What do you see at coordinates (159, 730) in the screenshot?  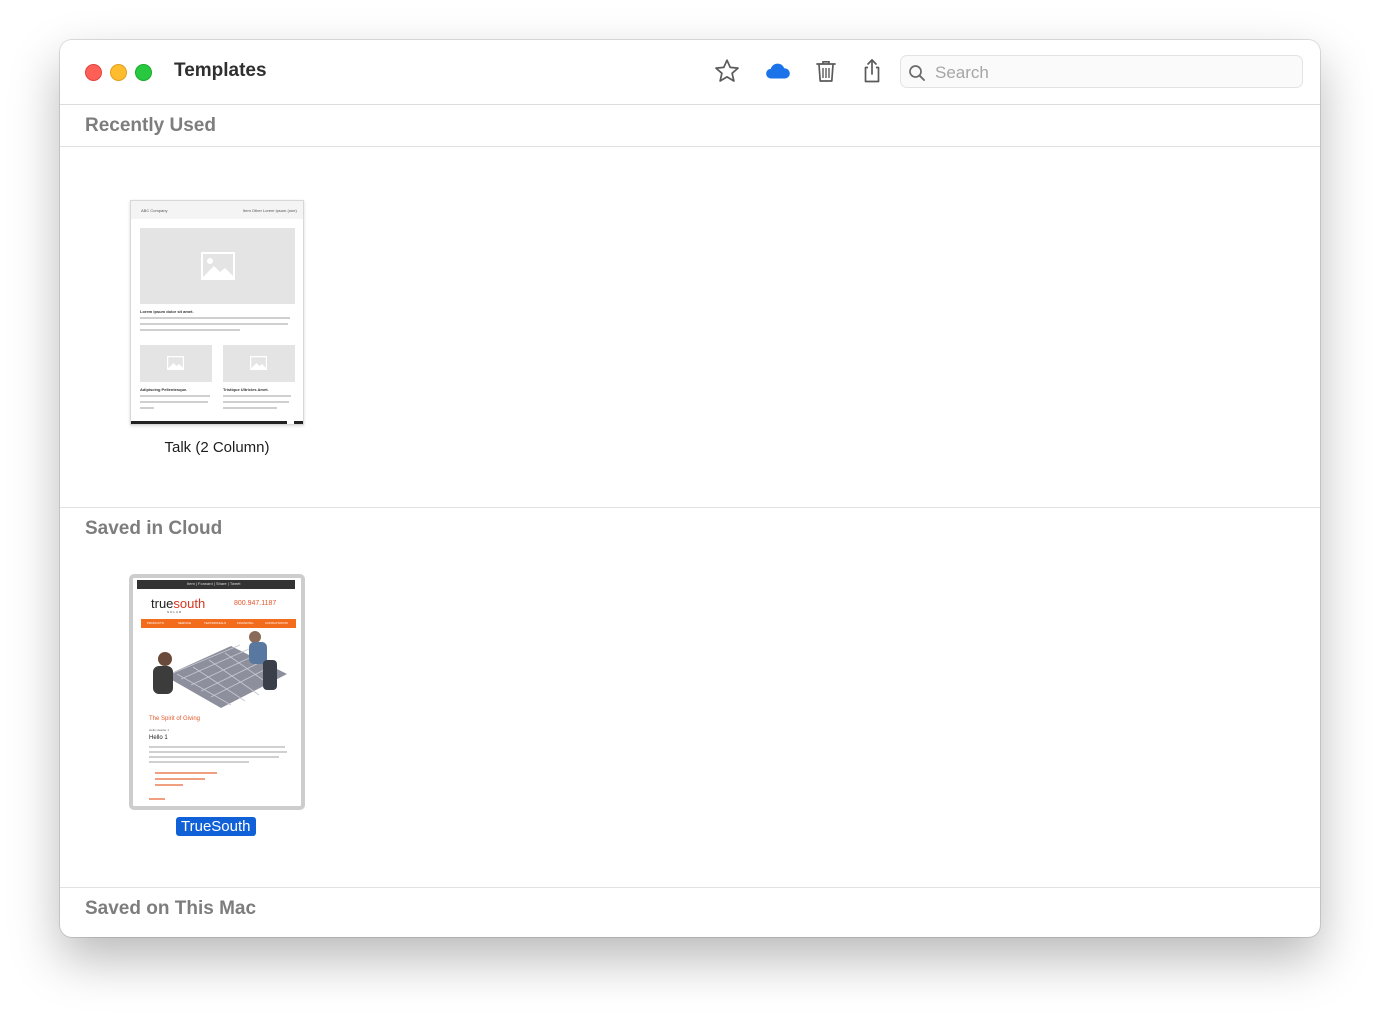 I see `preview-greeting: Hello Header 1` at bounding box center [159, 730].